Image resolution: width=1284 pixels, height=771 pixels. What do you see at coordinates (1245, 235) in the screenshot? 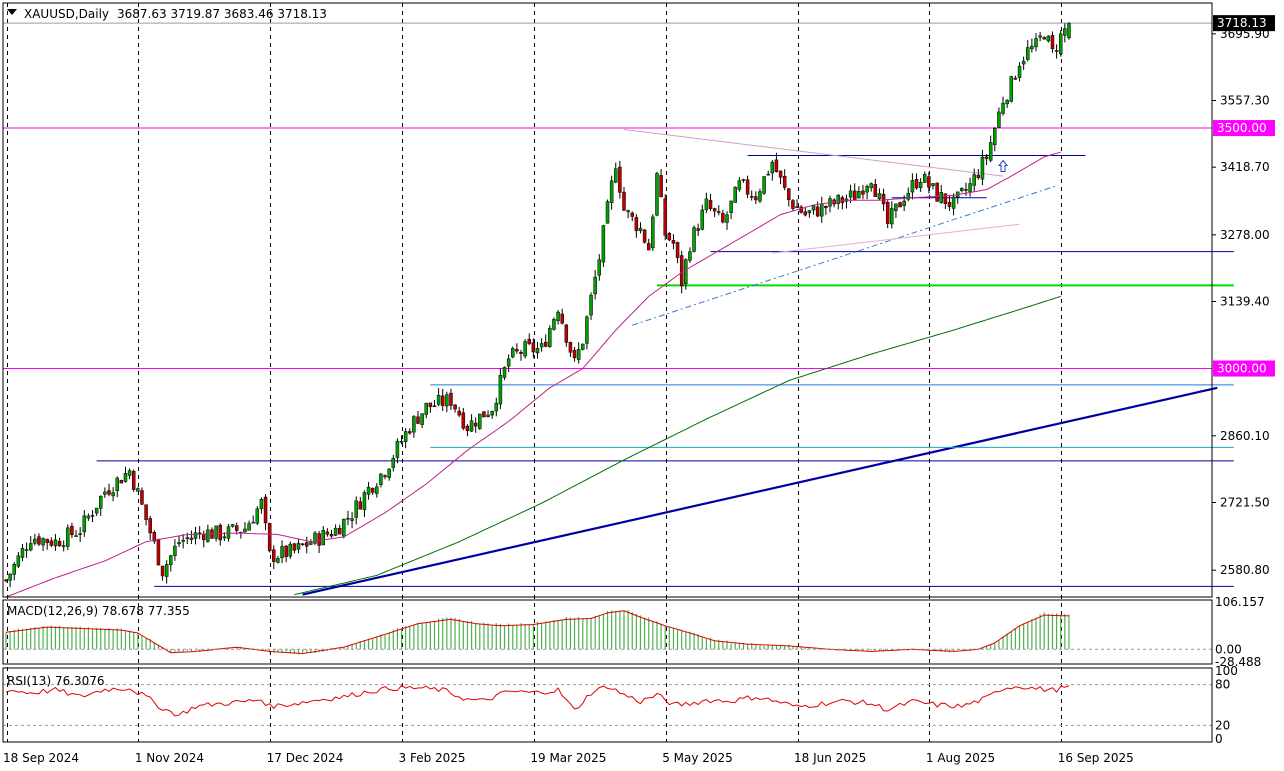
I see `price-tick-label: 3278.00` at bounding box center [1245, 235].